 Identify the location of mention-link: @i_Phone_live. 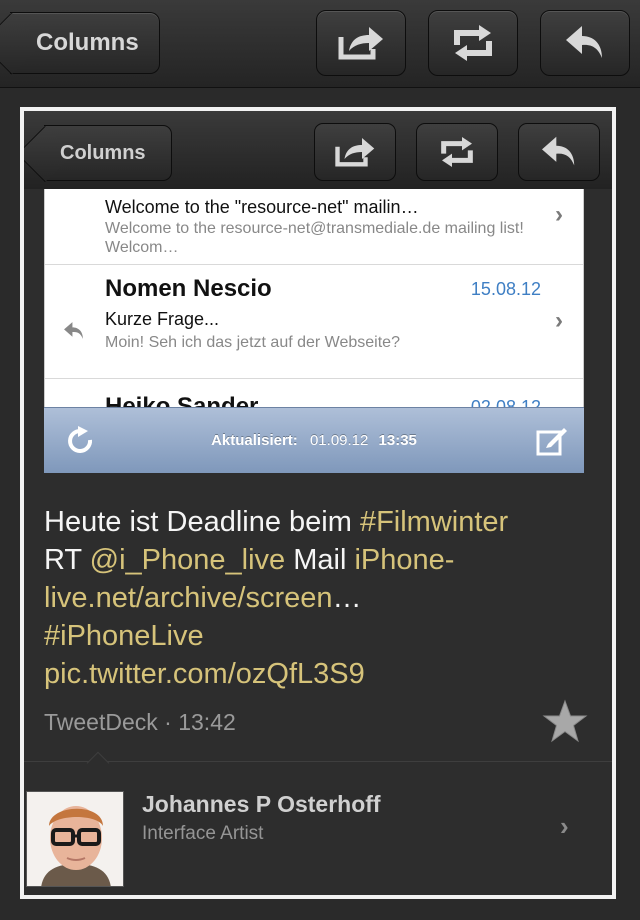
(188, 560).